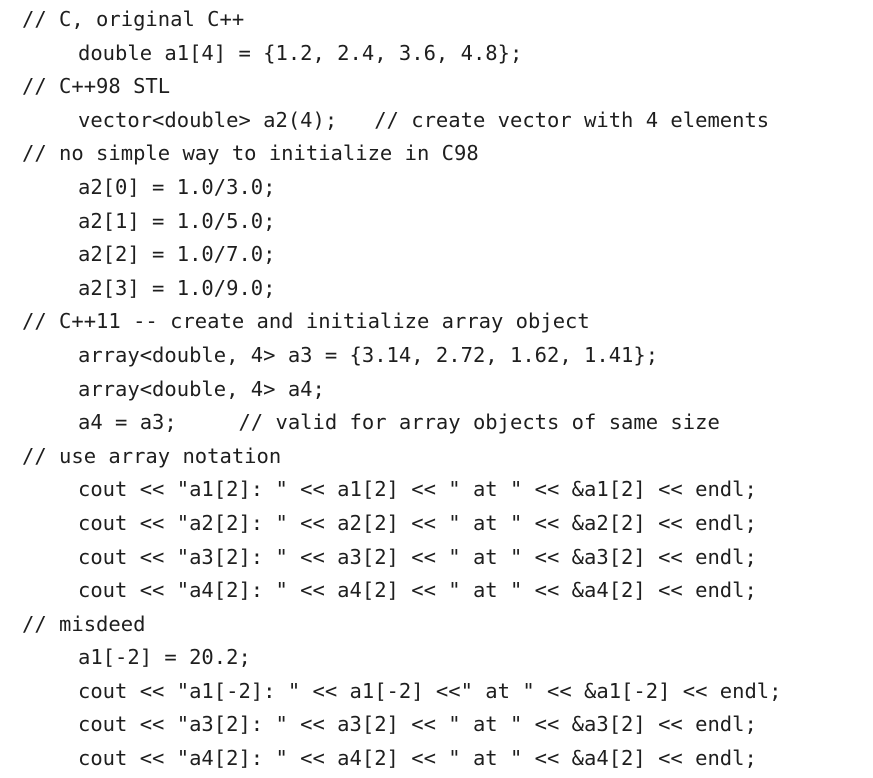 The height and width of the screenshot is (778, 873). I want to click on code-line: array<double, 4> a4;, so click(201, 388).